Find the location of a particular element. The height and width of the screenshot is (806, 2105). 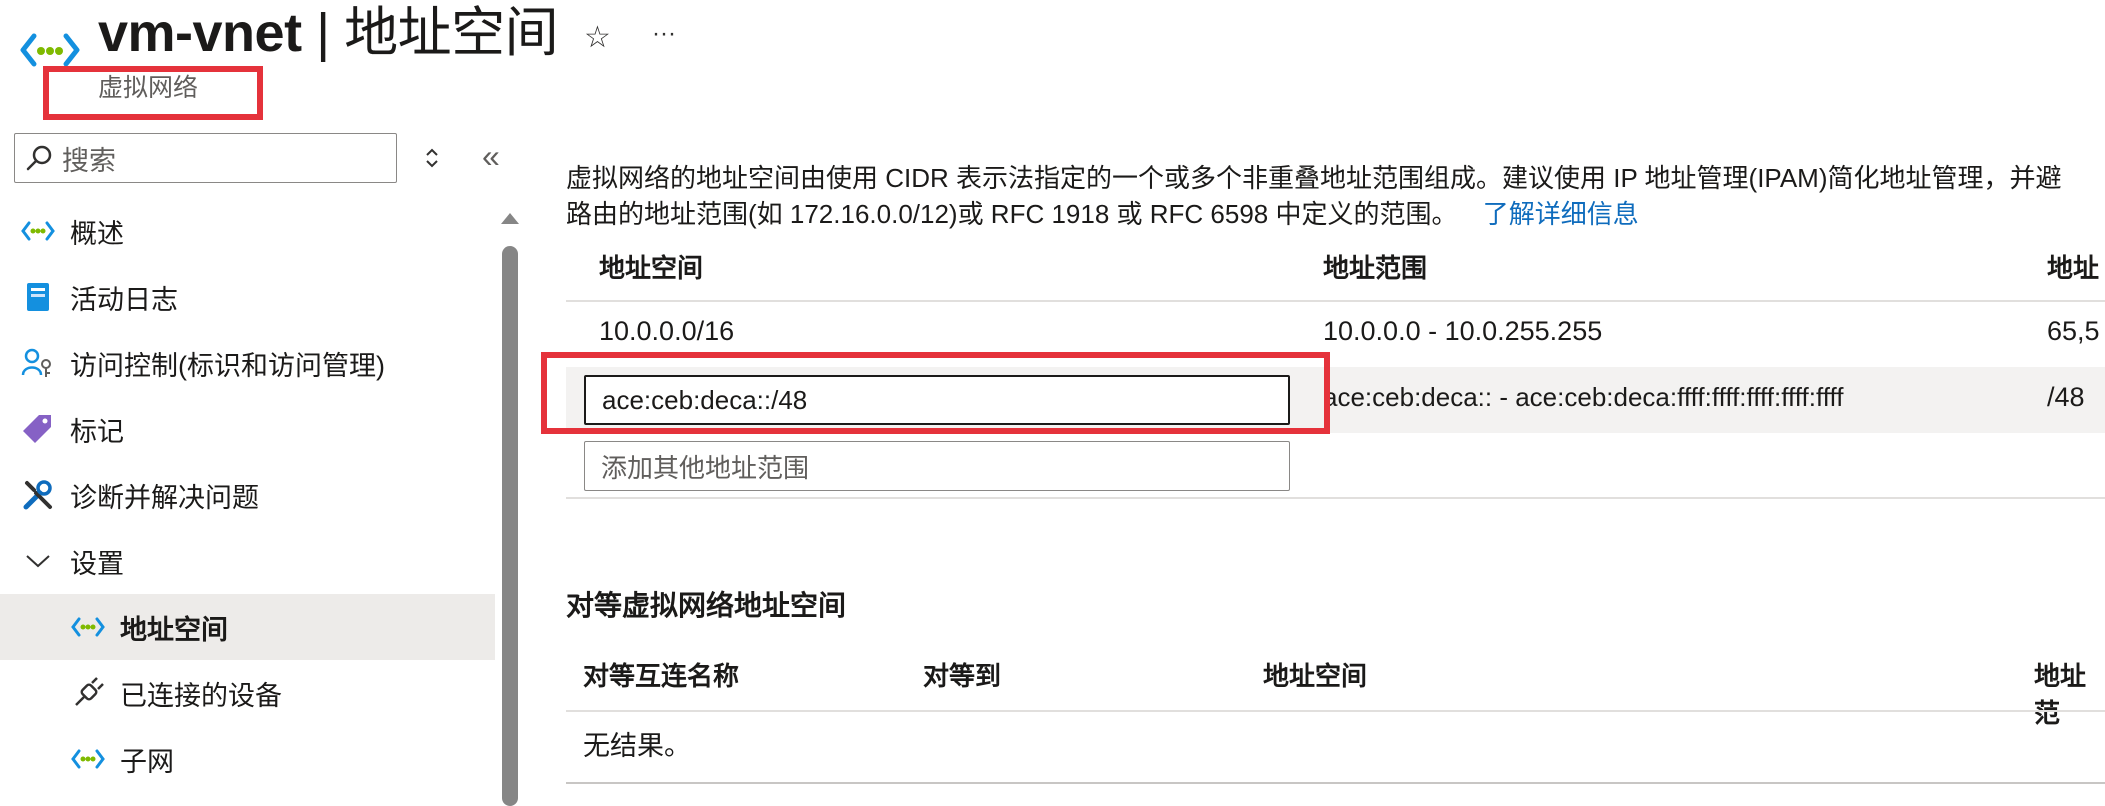

highlight-box-resource-type is located at coordinates (153, 93).